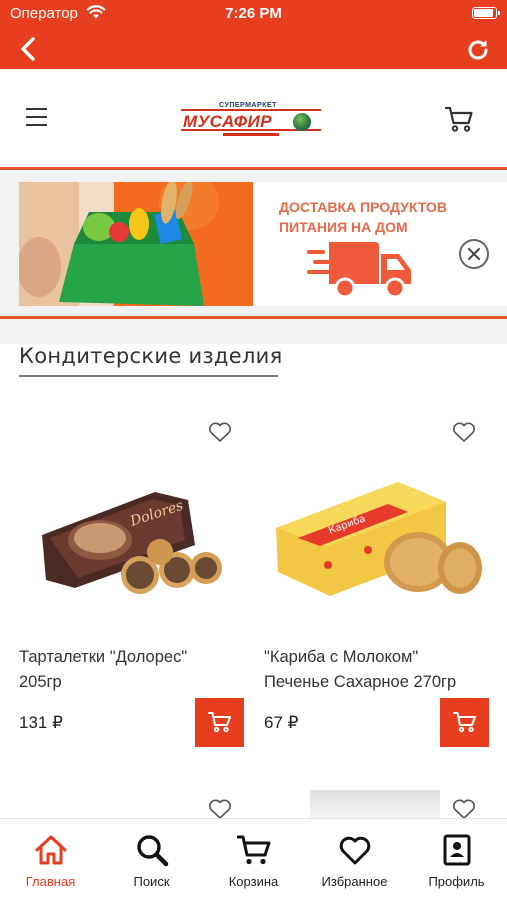 The width and height of the screenshot is (507, 900). I want to click on tab-cart: Корзина, so click(253, 859).